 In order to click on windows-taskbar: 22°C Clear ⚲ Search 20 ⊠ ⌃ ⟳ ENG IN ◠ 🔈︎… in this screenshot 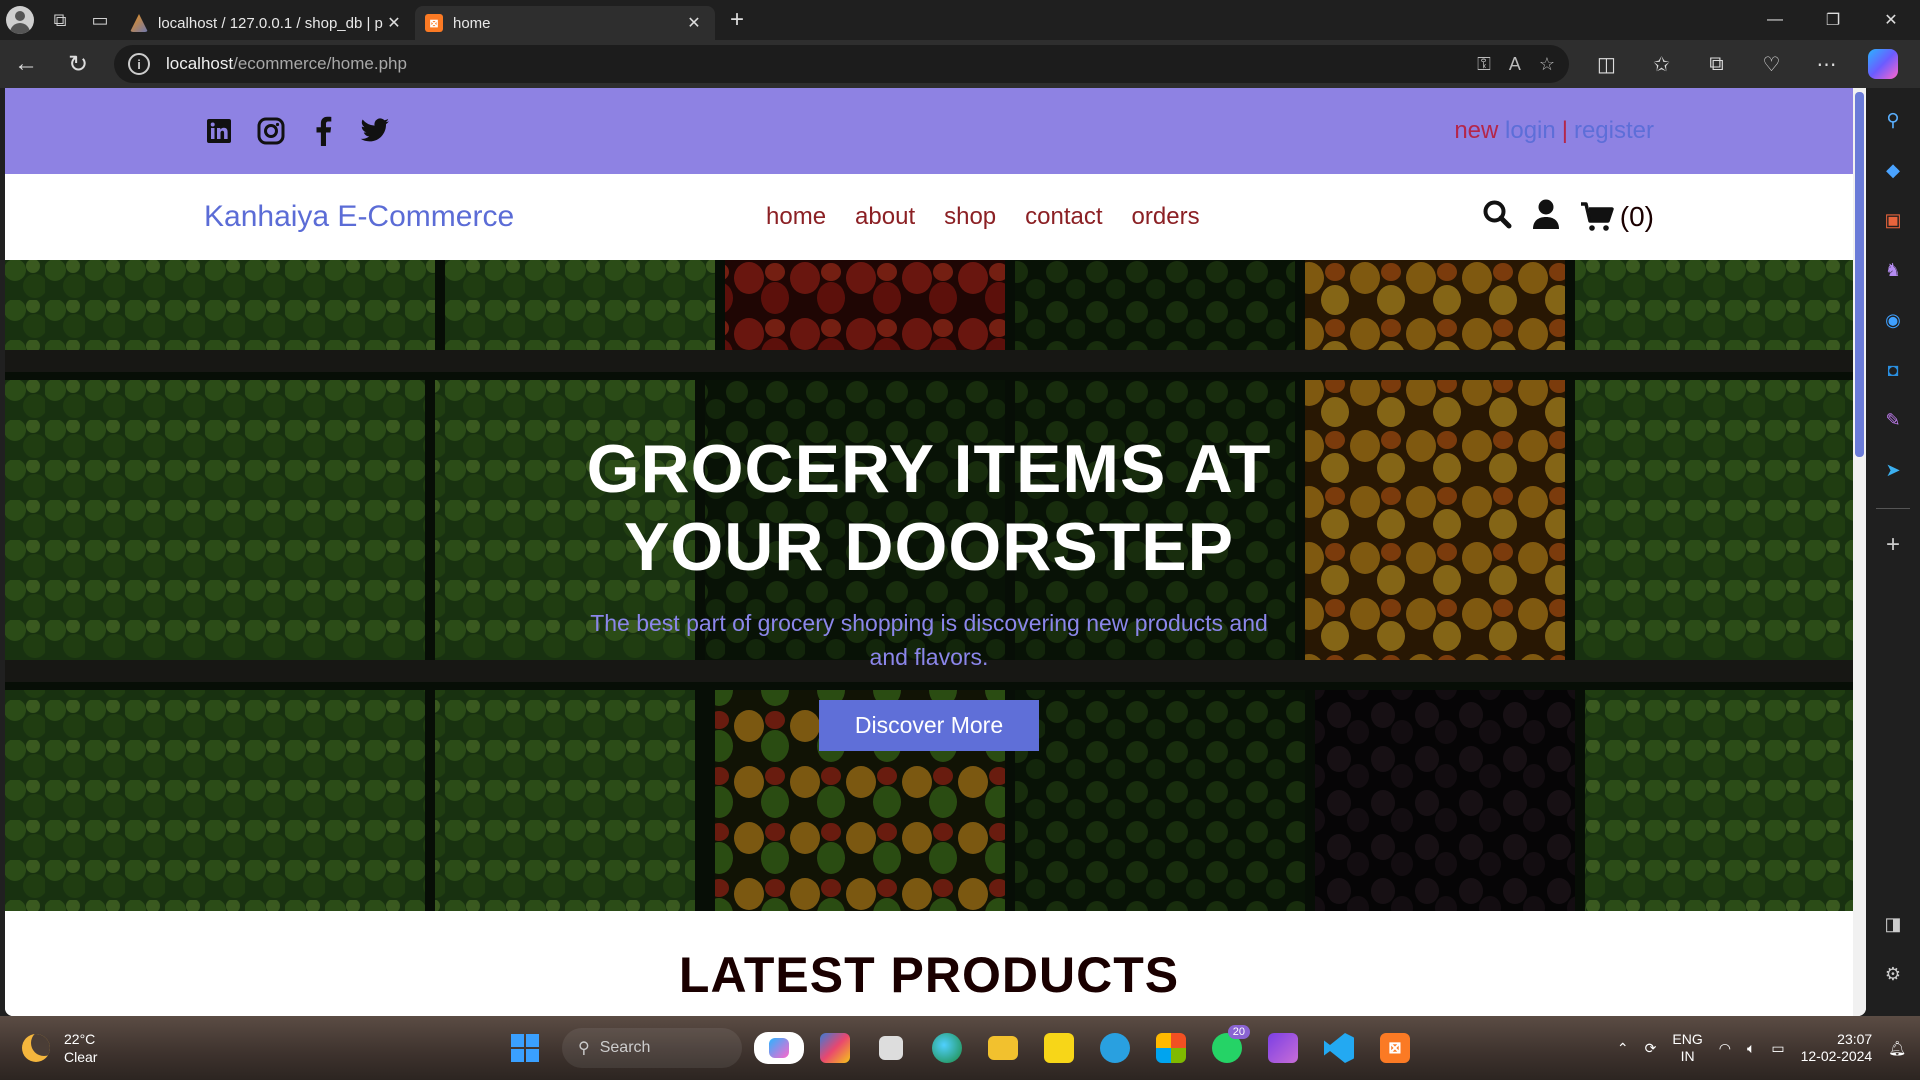, I will do `click(960, 1048)`.